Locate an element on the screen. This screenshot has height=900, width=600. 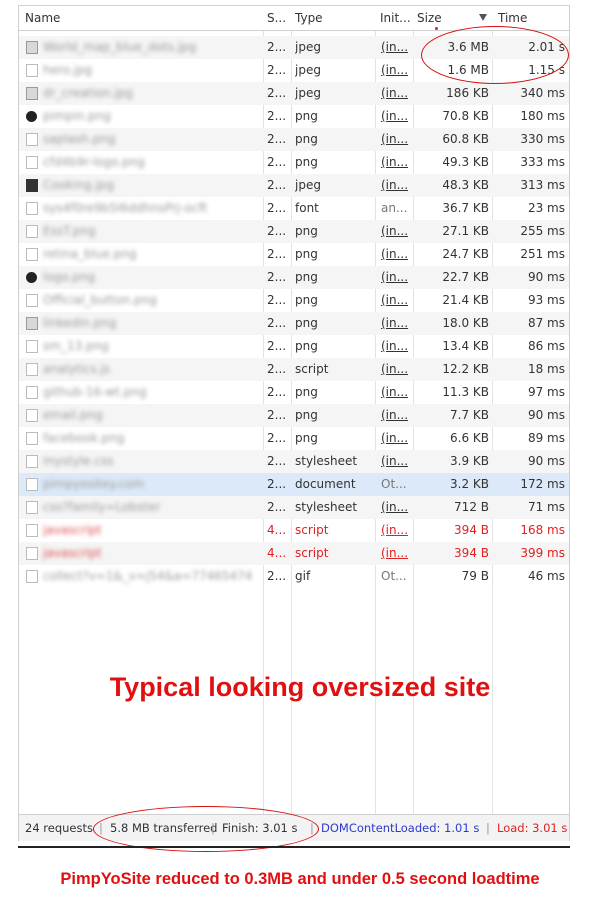
request-row: javascript 4... script (in... 394 B 399 ms is located at coordinates (294, 553).